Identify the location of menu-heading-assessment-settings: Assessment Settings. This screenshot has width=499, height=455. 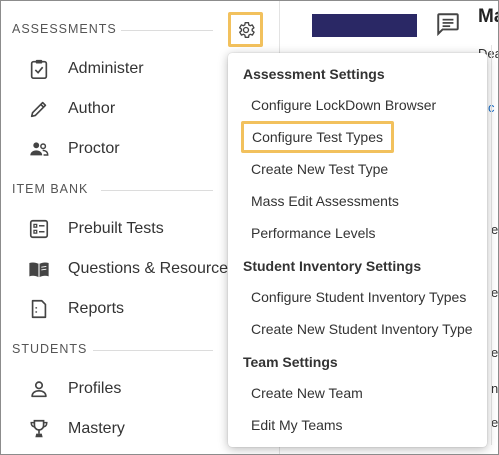
(314, 74).